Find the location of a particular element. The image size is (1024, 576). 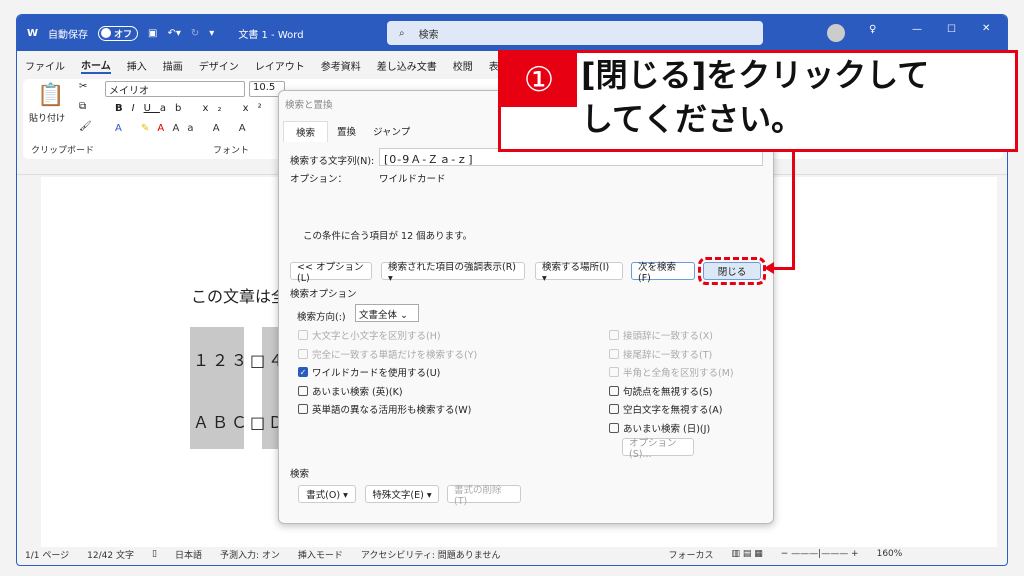

option-checkbox: あいまい検索 (日)(J) is located at coordinates (659, 428).